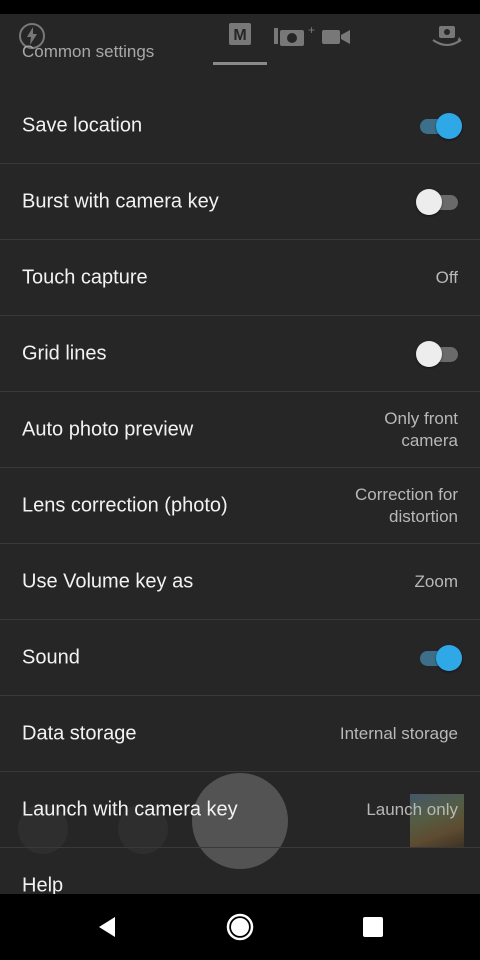 The height and width of the screenshot is (960, 480). Describe the element at coordinates (130, 809) in the screenshot. I see `setting-label: Launch with camera key` at that location.